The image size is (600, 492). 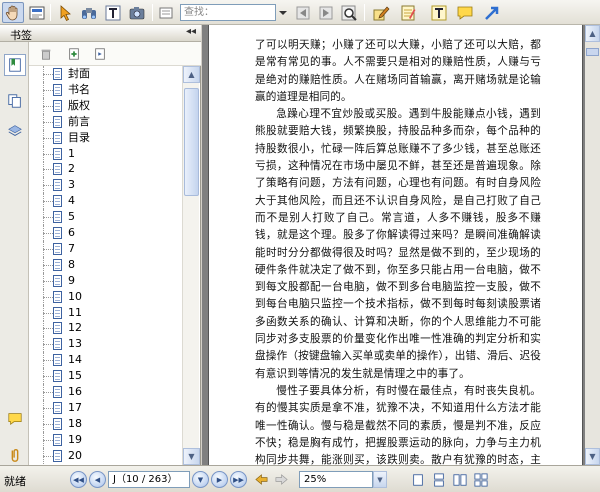 I want to click on find-input: 查找：, so click(x=228, y=12).